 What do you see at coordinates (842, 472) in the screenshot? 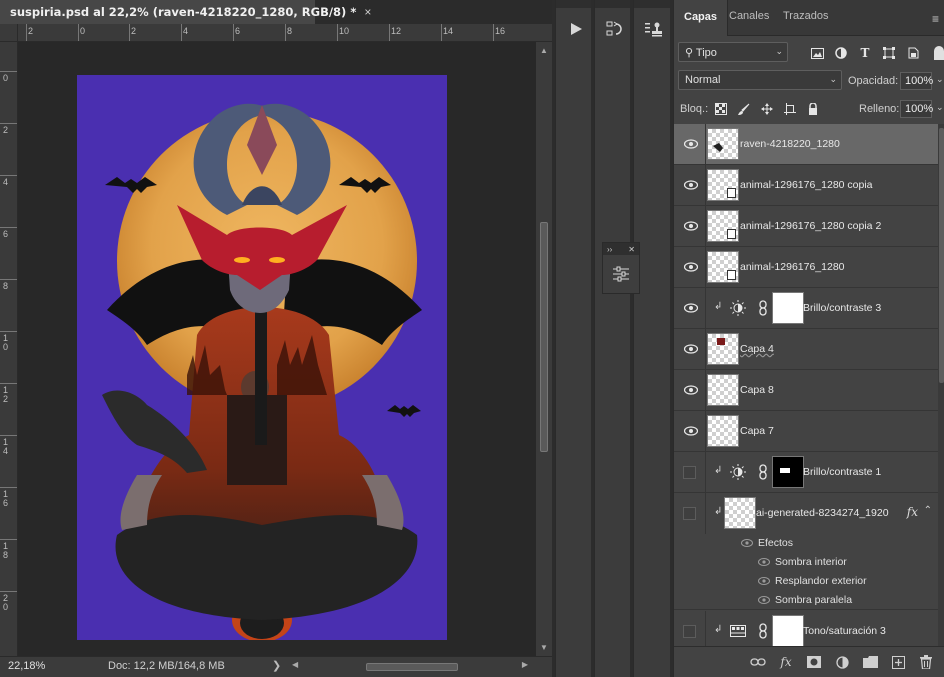
I see `layer-name: Brillo/contraste 1` at bounding box center [842, 472].